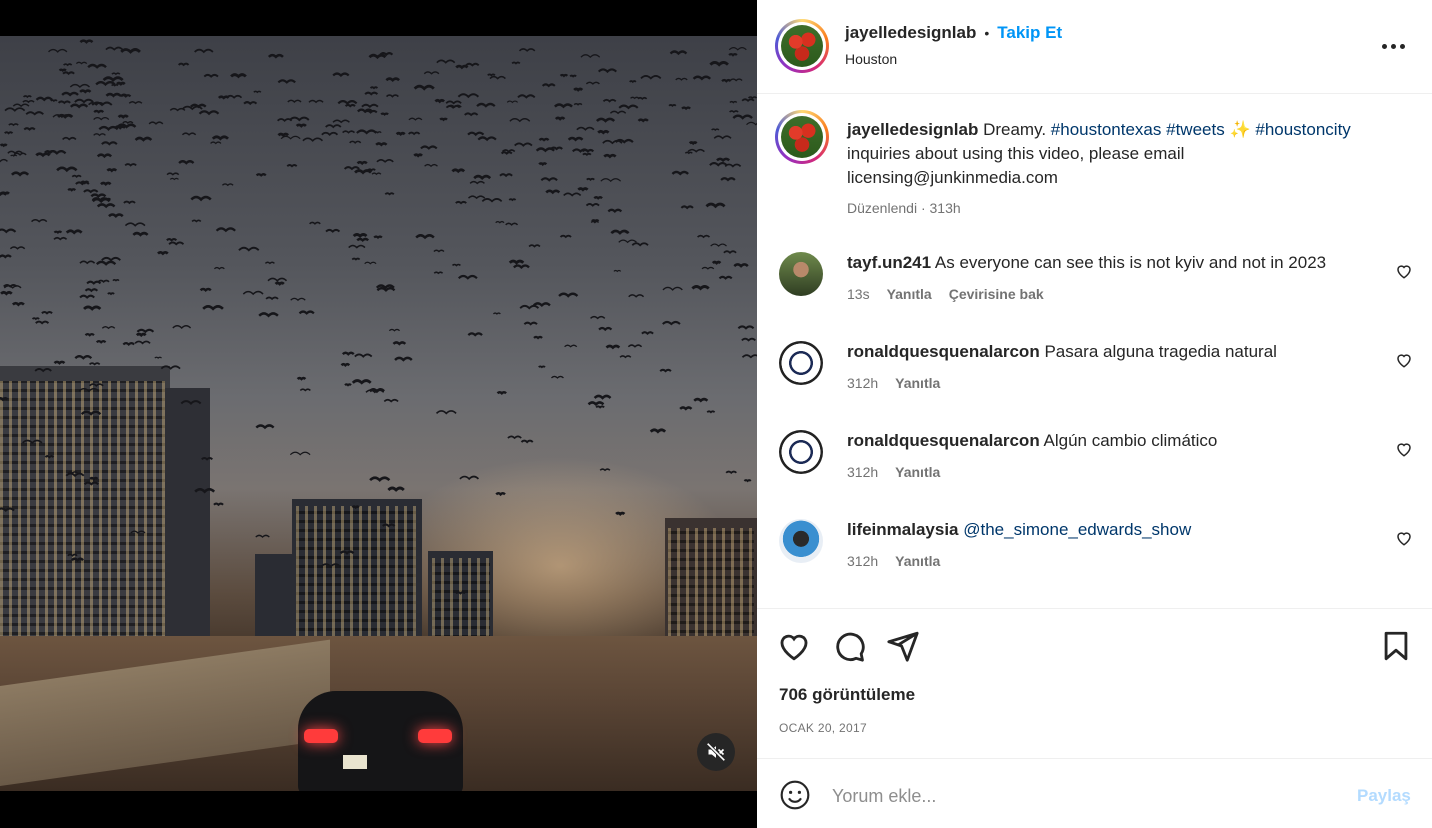  I want to click on follow-button: Takip Et, so click(1029, 33).